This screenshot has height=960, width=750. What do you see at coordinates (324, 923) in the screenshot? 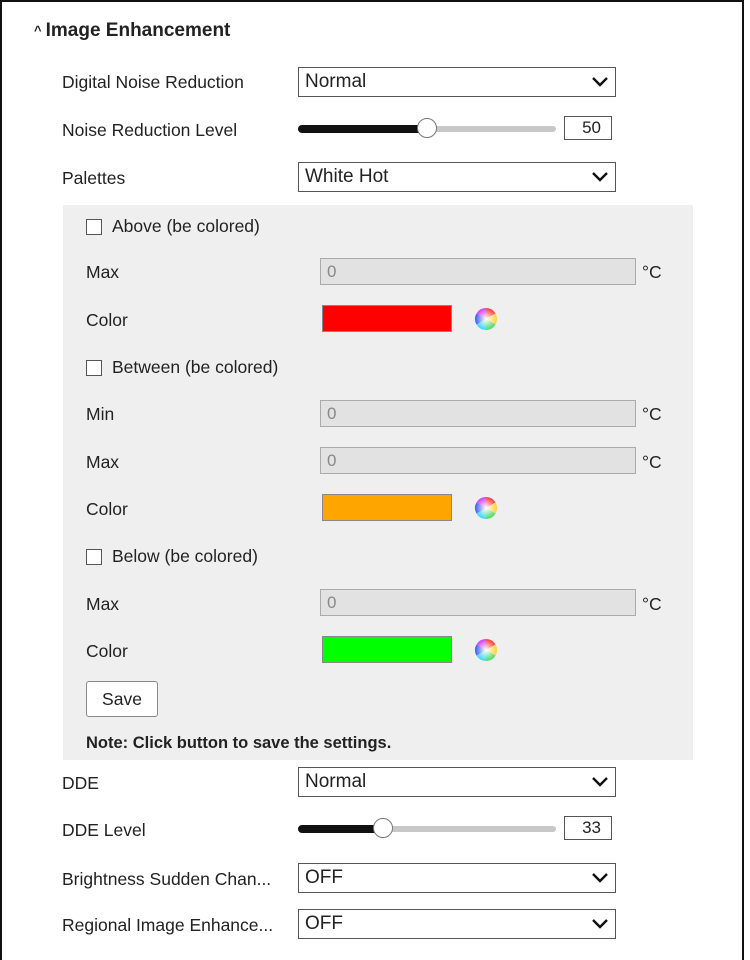
I see `regional-value: OFF` at bounding box center [324, 923].